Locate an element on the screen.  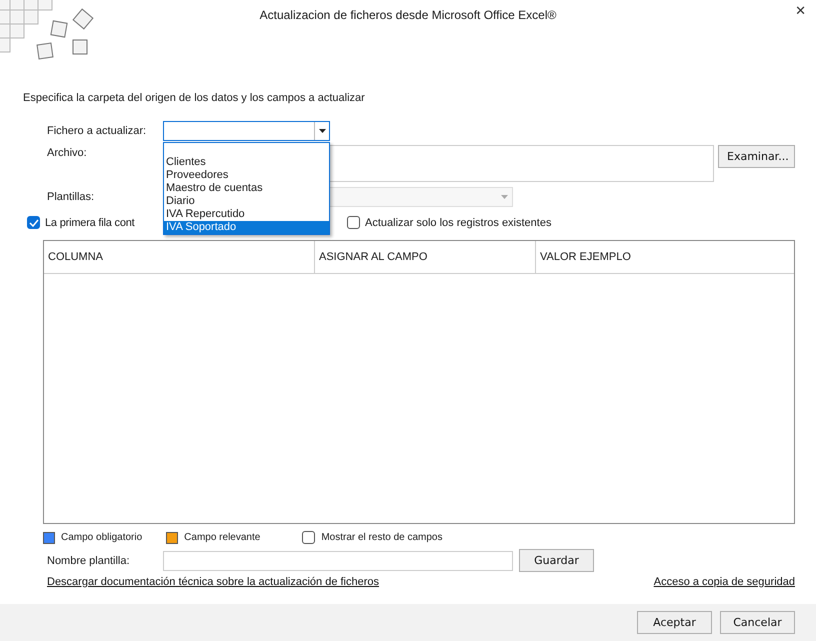
dropdown-option: Clientes is located at coordinates (246, 162).